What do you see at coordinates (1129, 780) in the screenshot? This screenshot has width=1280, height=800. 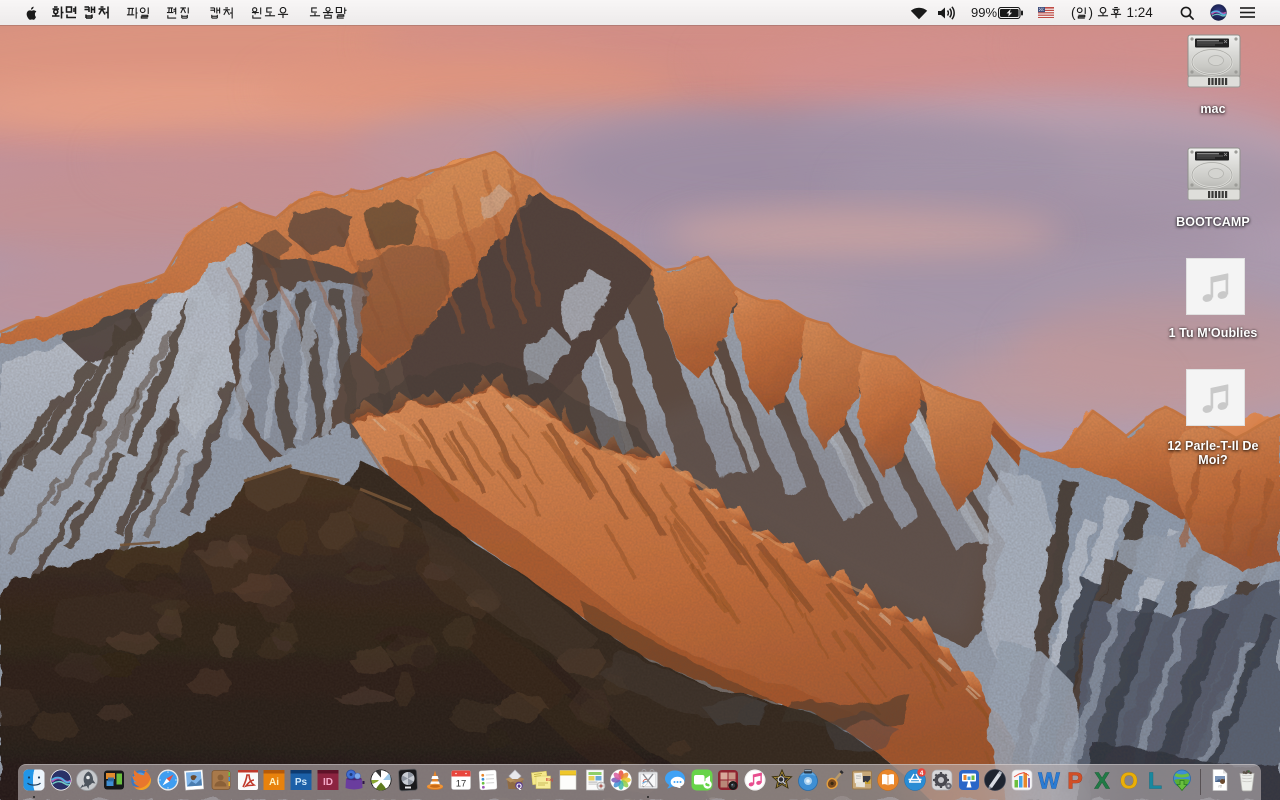 I see `svg-text: O` at bounding box center [1129, 780].